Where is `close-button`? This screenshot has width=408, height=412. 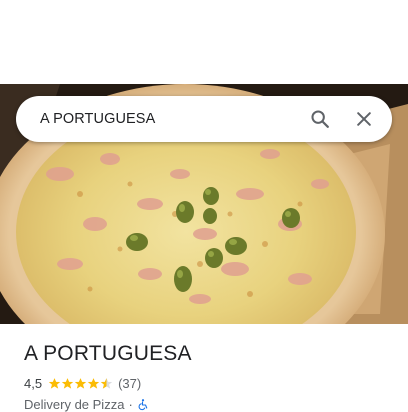 close-button is located at coordinates (364, 119).